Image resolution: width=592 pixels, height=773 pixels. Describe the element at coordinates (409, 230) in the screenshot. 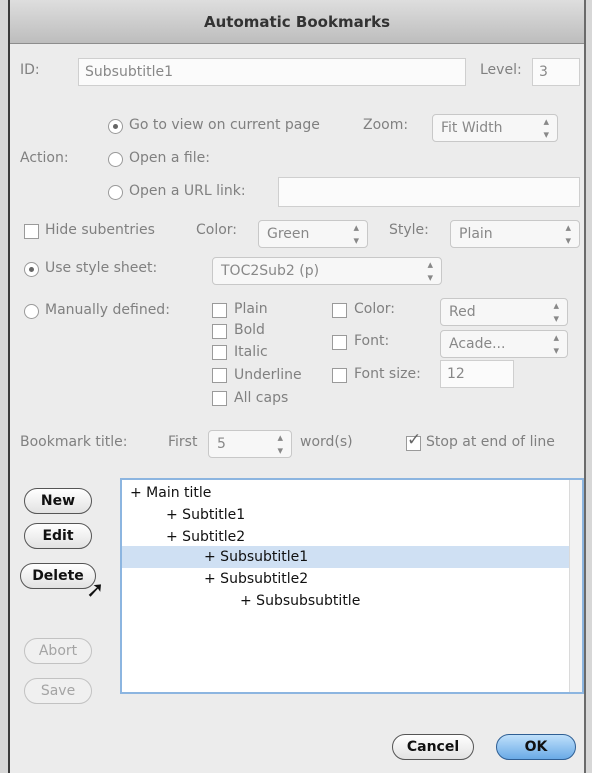

I see `style-label: Style:` at that location.